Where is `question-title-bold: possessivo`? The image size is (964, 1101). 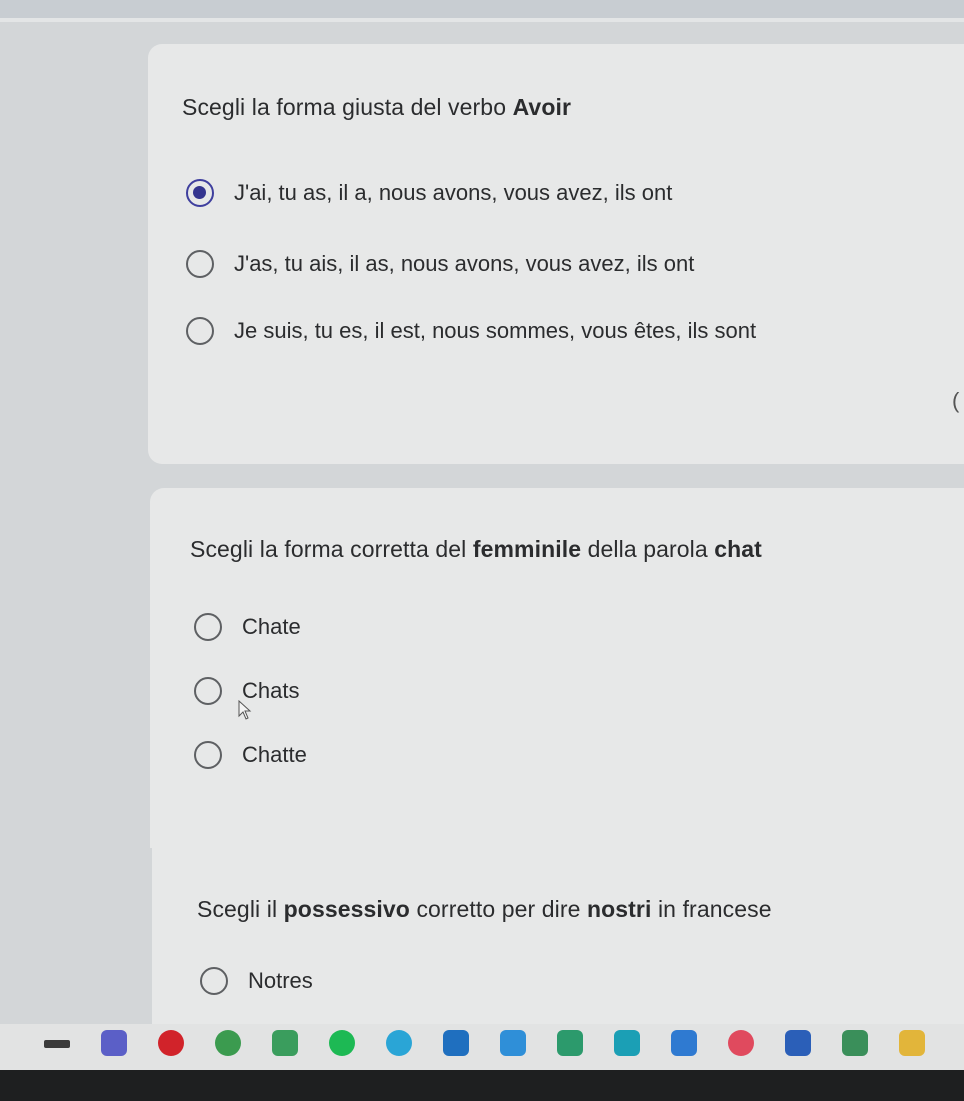 question-title-bold: possessivo is located at coordinates (346, 909).